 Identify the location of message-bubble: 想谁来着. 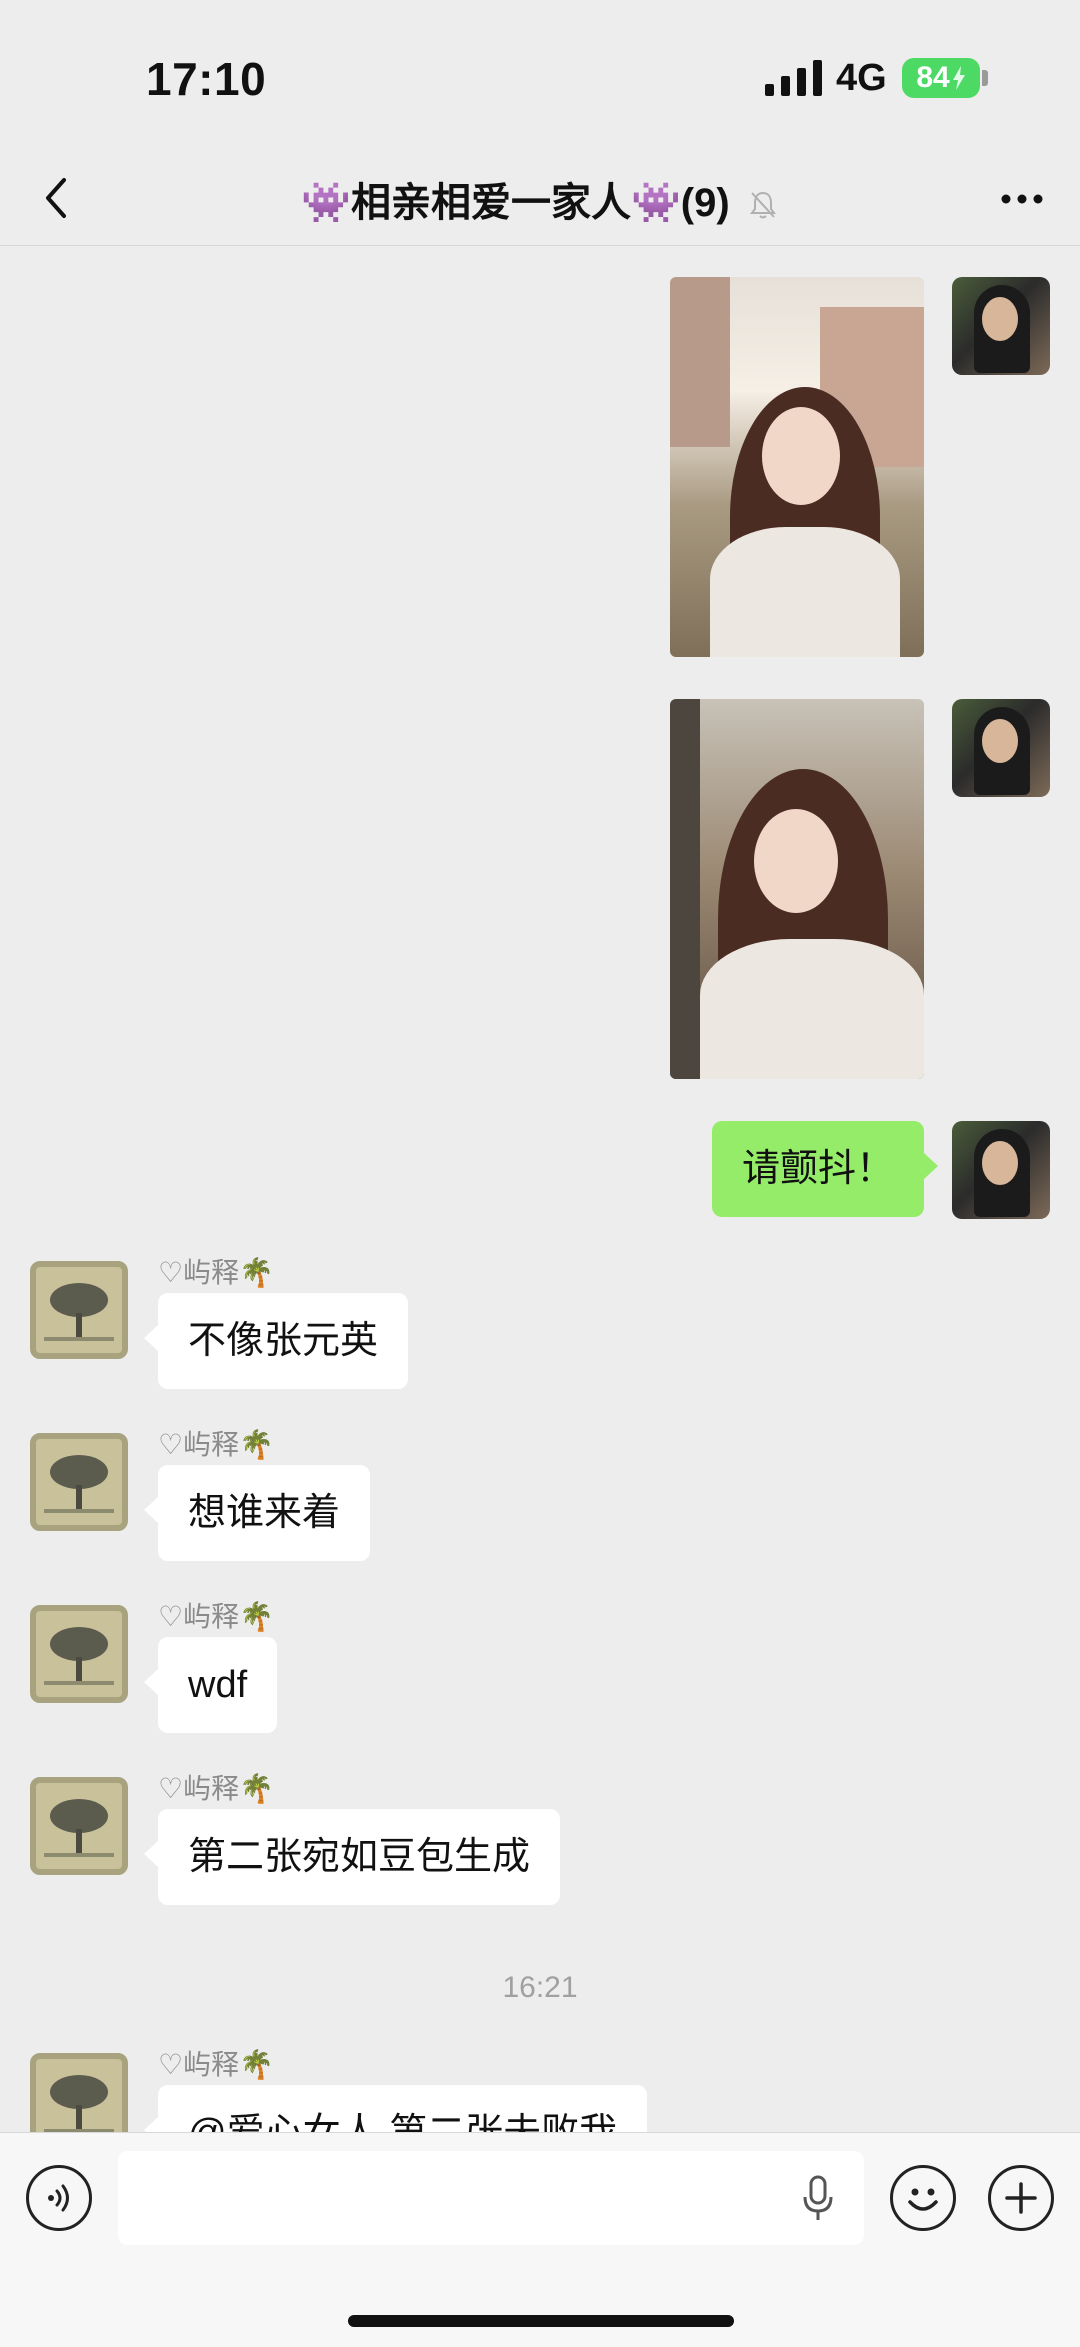
(257, 1513).